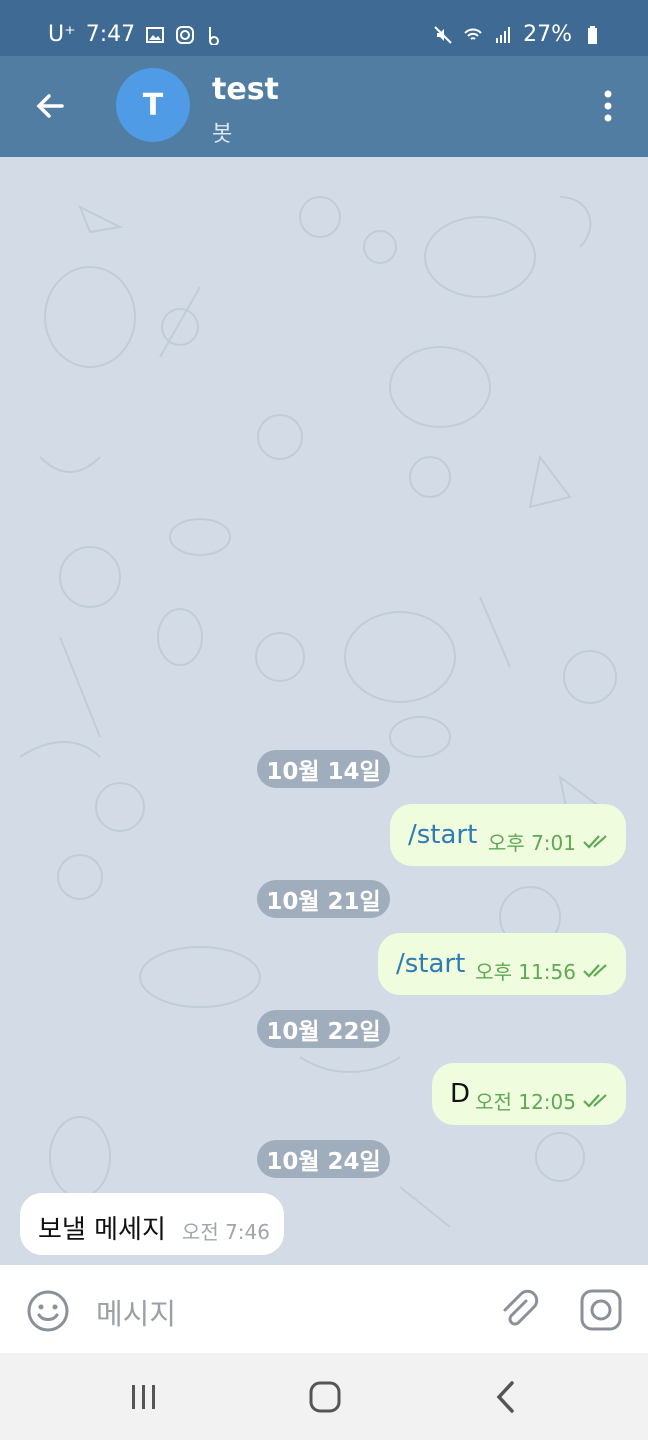  What do you see at coordinates (323, 1029) in the screenshot?
I see `date-chip: 10월 22일` at bounding box center [323, 1029].